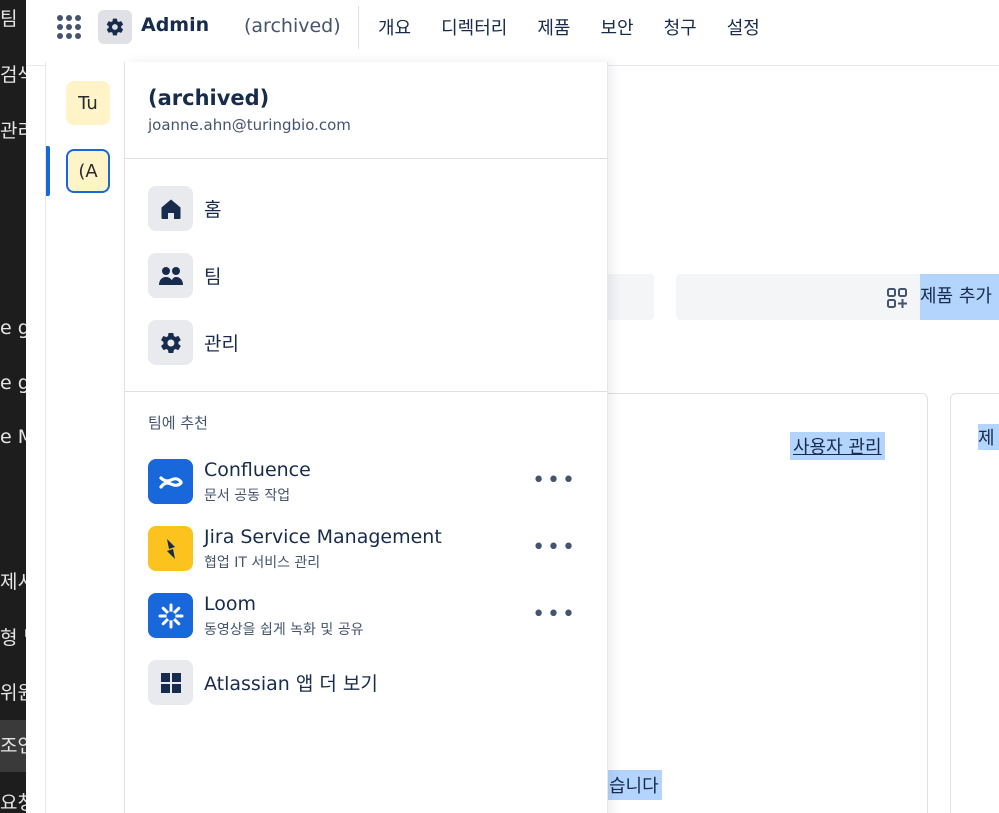  I want to click on account-email: joanne.ahn@turingbio.com, so click(249, 125).